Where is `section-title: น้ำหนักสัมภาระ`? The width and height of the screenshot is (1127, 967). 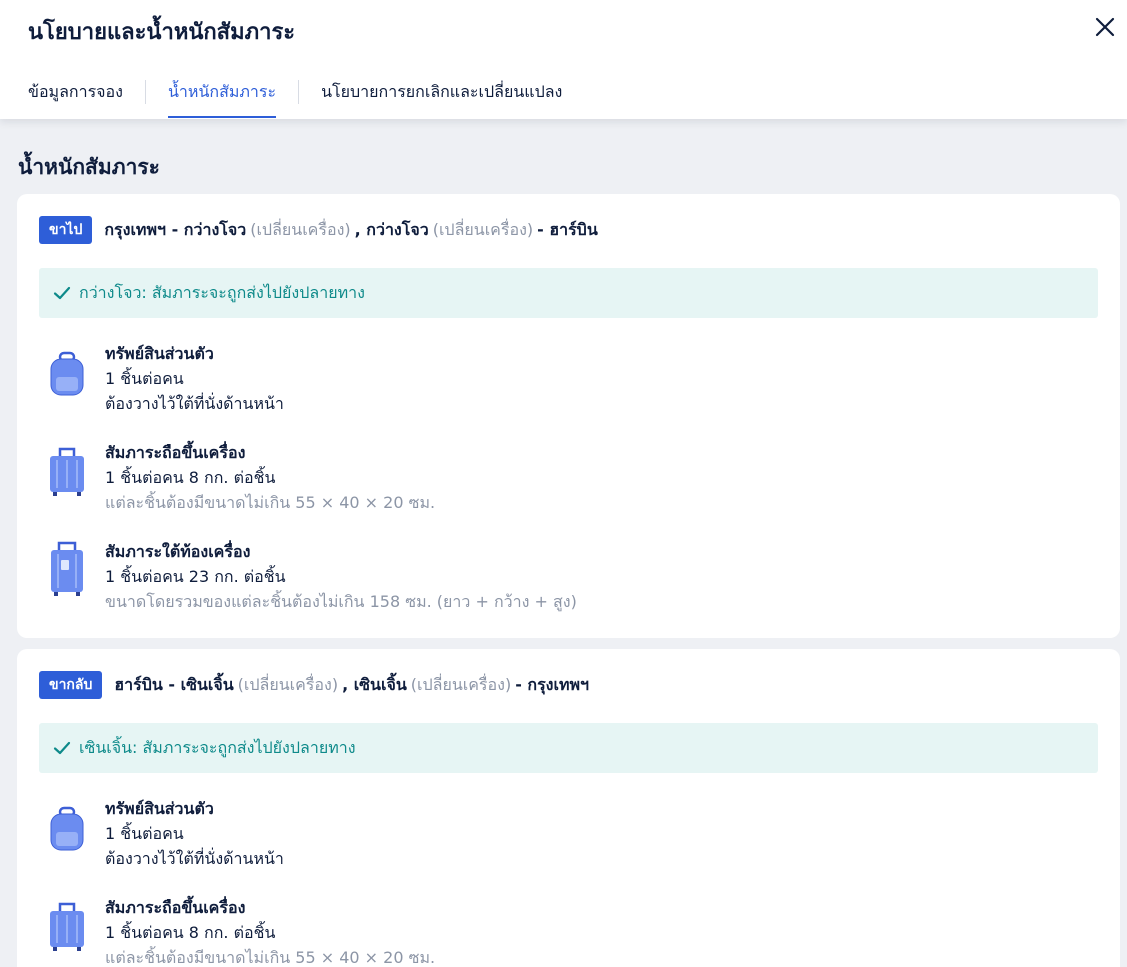
section-title: น้ำหนักสัมภาระ is located at coordinates (89, 167).